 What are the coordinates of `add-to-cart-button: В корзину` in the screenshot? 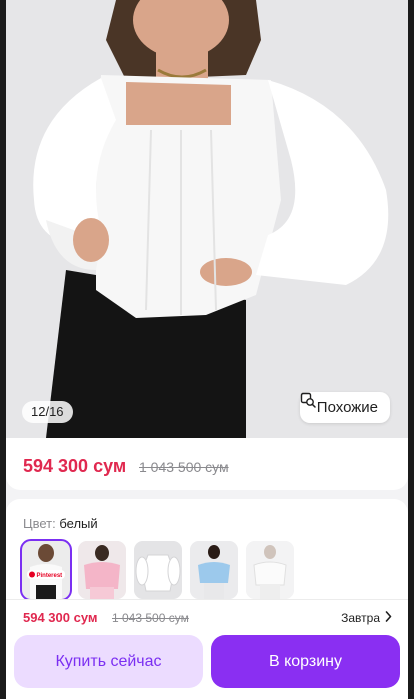 It's located at (305, 661).